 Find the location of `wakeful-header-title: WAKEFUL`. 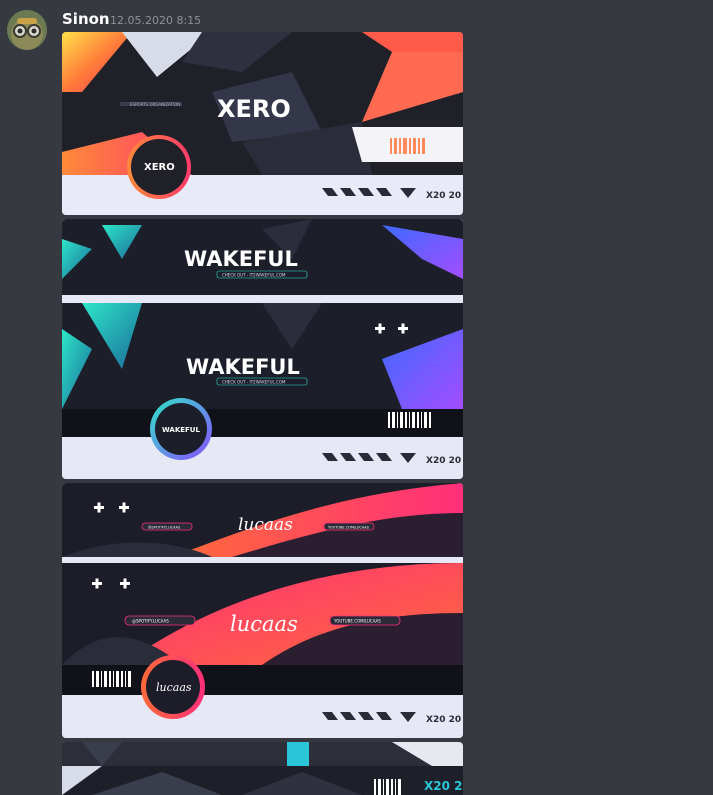

wakeful-header-title: WAKEFUL is located at coordinates (241, 259).